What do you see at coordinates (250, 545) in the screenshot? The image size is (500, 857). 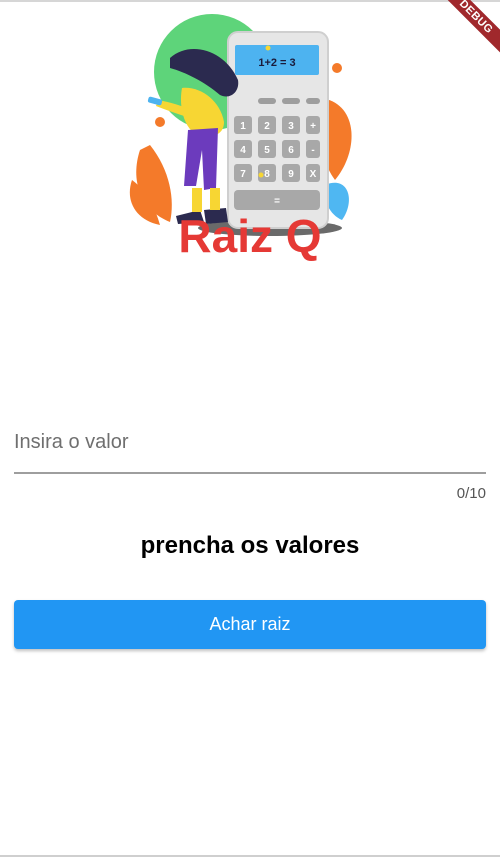 I see `status-message: prencha os valores` at bounding box center [250, 545].